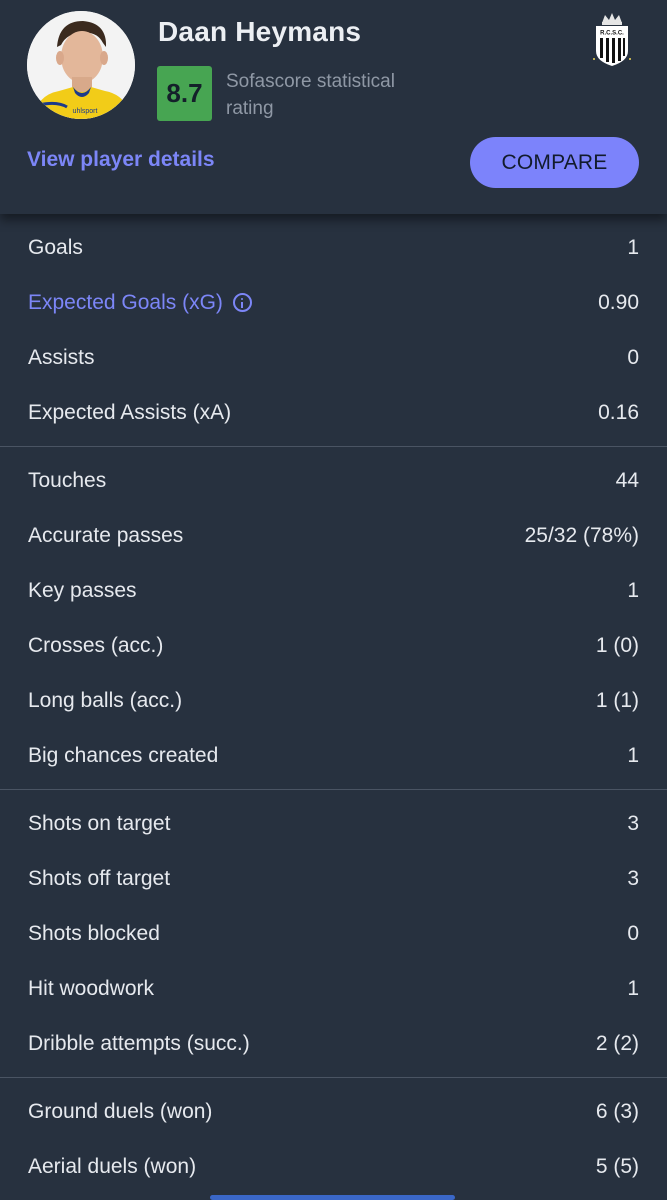 The width and height of the screenshot is (667, 1200). I want to click on stat-row: Key passes 1, so click(333, 590).